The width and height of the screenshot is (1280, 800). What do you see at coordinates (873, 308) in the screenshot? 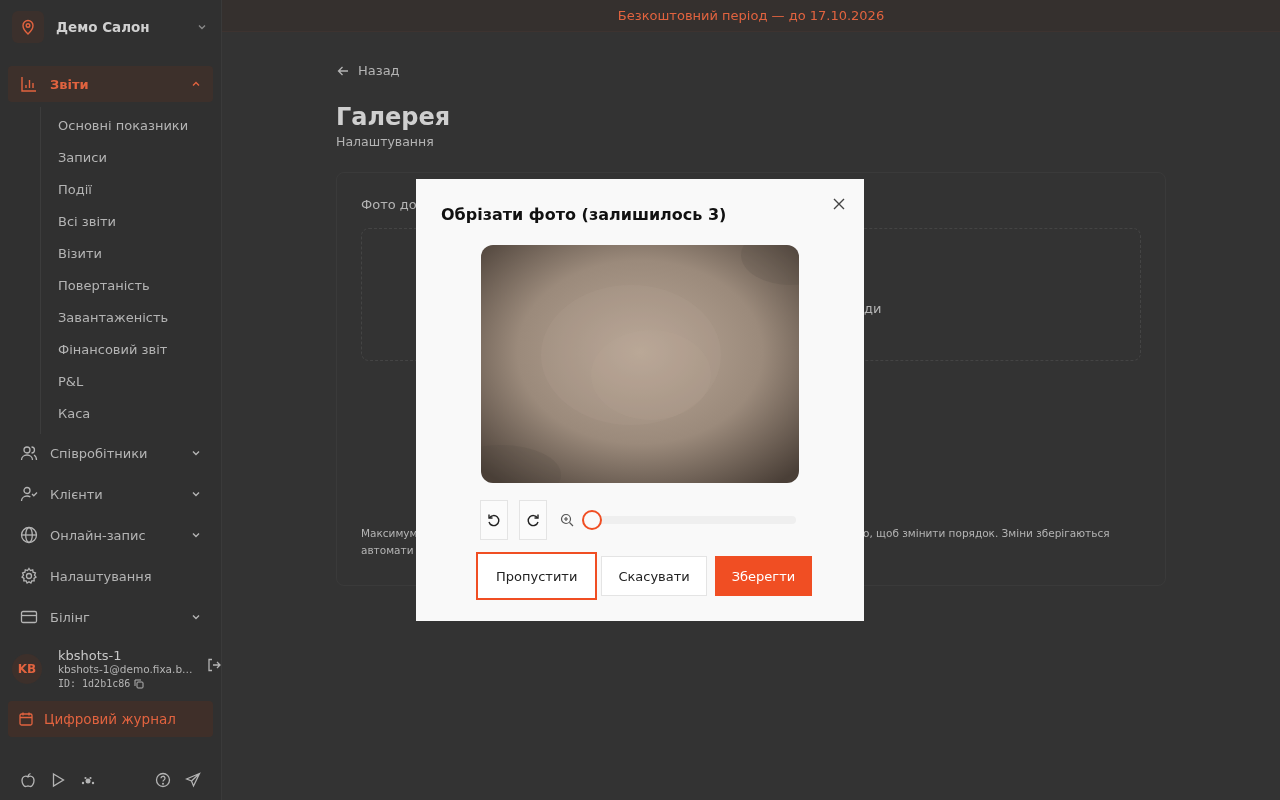
I see `upload-hint: ди` at bounding box center [873, 308].